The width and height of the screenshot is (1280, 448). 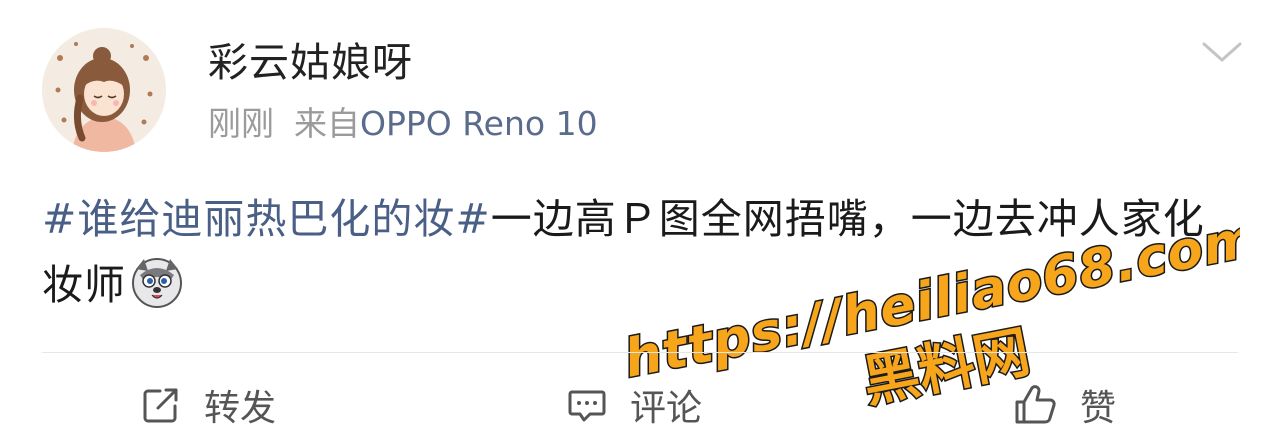 What do you see at coordinates (1035, 404) in the screenshot?
I see `thumbs-up-icon` at bounding box center [1035, 404].